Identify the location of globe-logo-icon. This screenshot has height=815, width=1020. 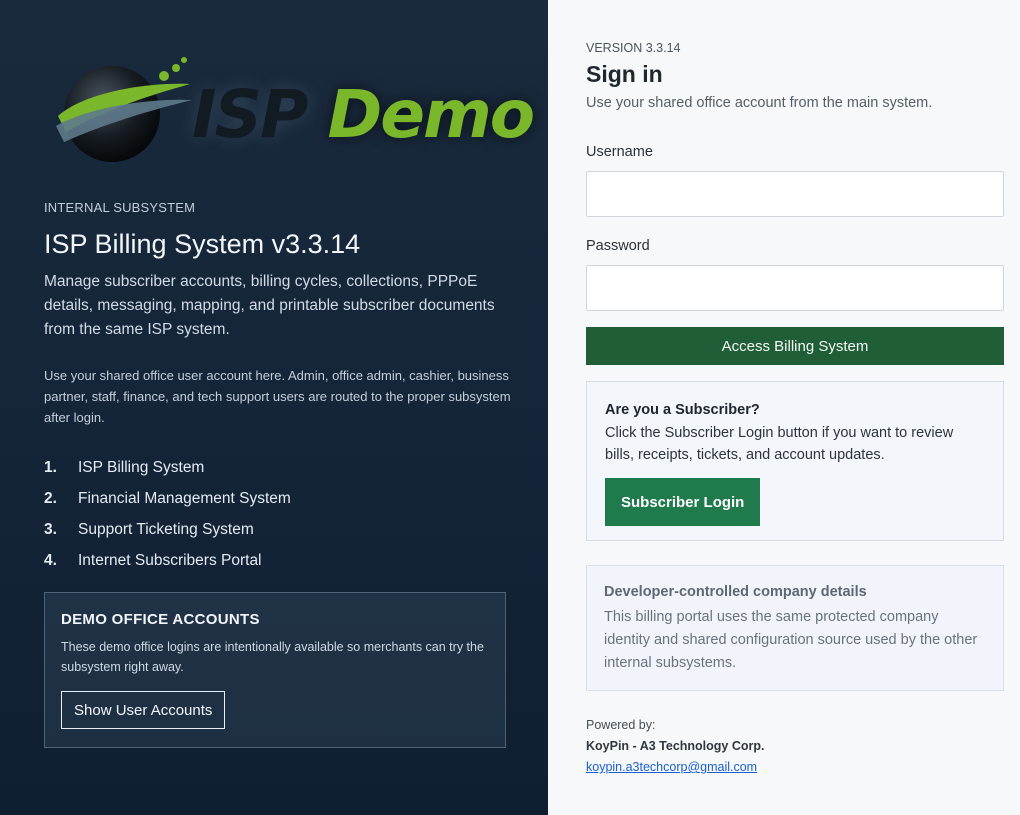
(124, 109).